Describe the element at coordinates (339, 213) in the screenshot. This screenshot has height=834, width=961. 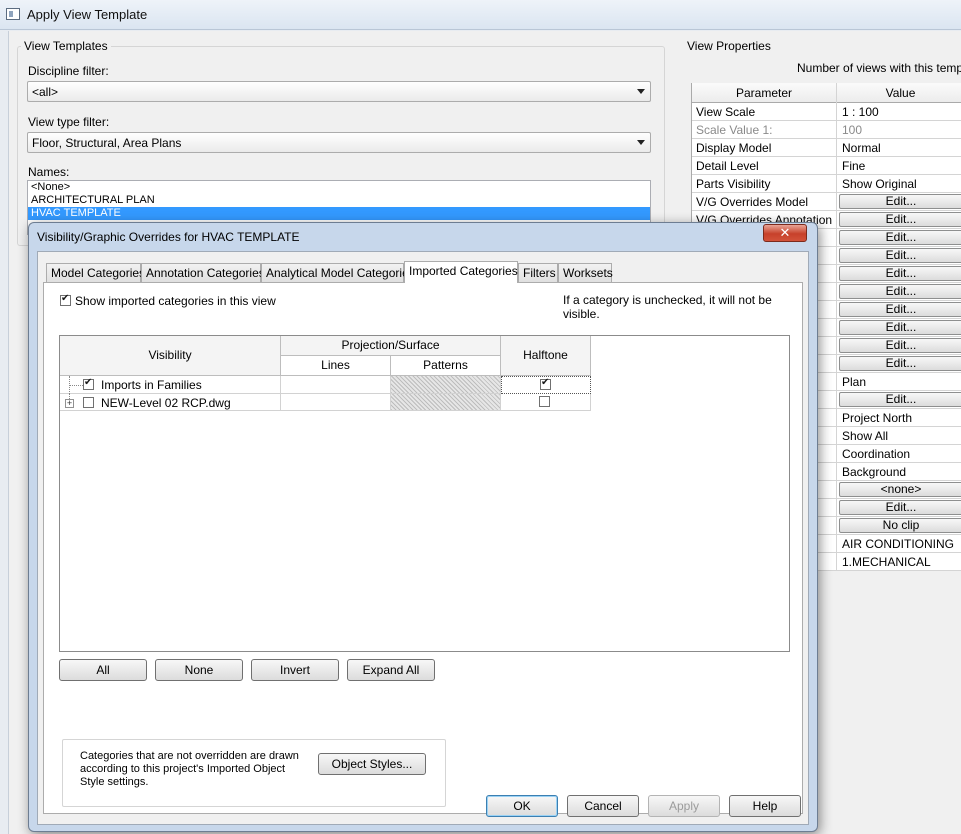
I see `list-item-selected: HVAC TEMPLATE` at that location.